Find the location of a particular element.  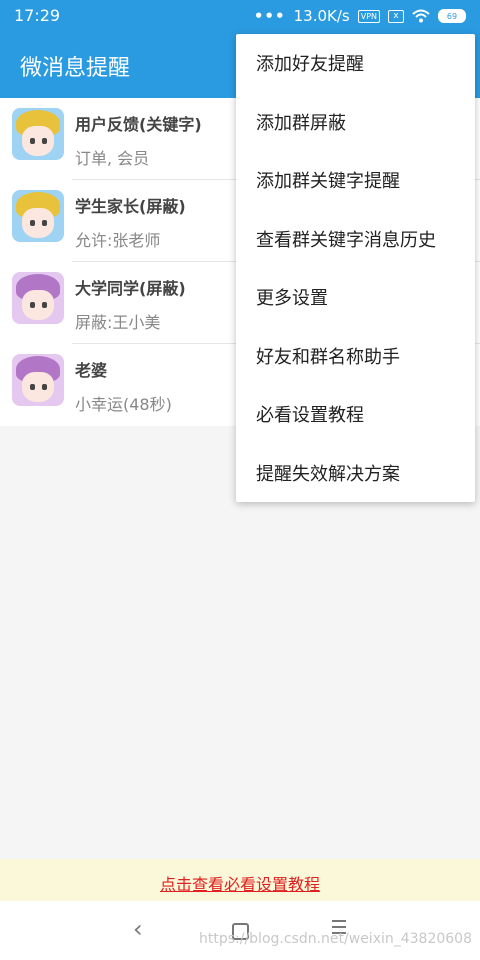

contact-subtitle: 订单, 会员 is located at coordinates (112, 158).